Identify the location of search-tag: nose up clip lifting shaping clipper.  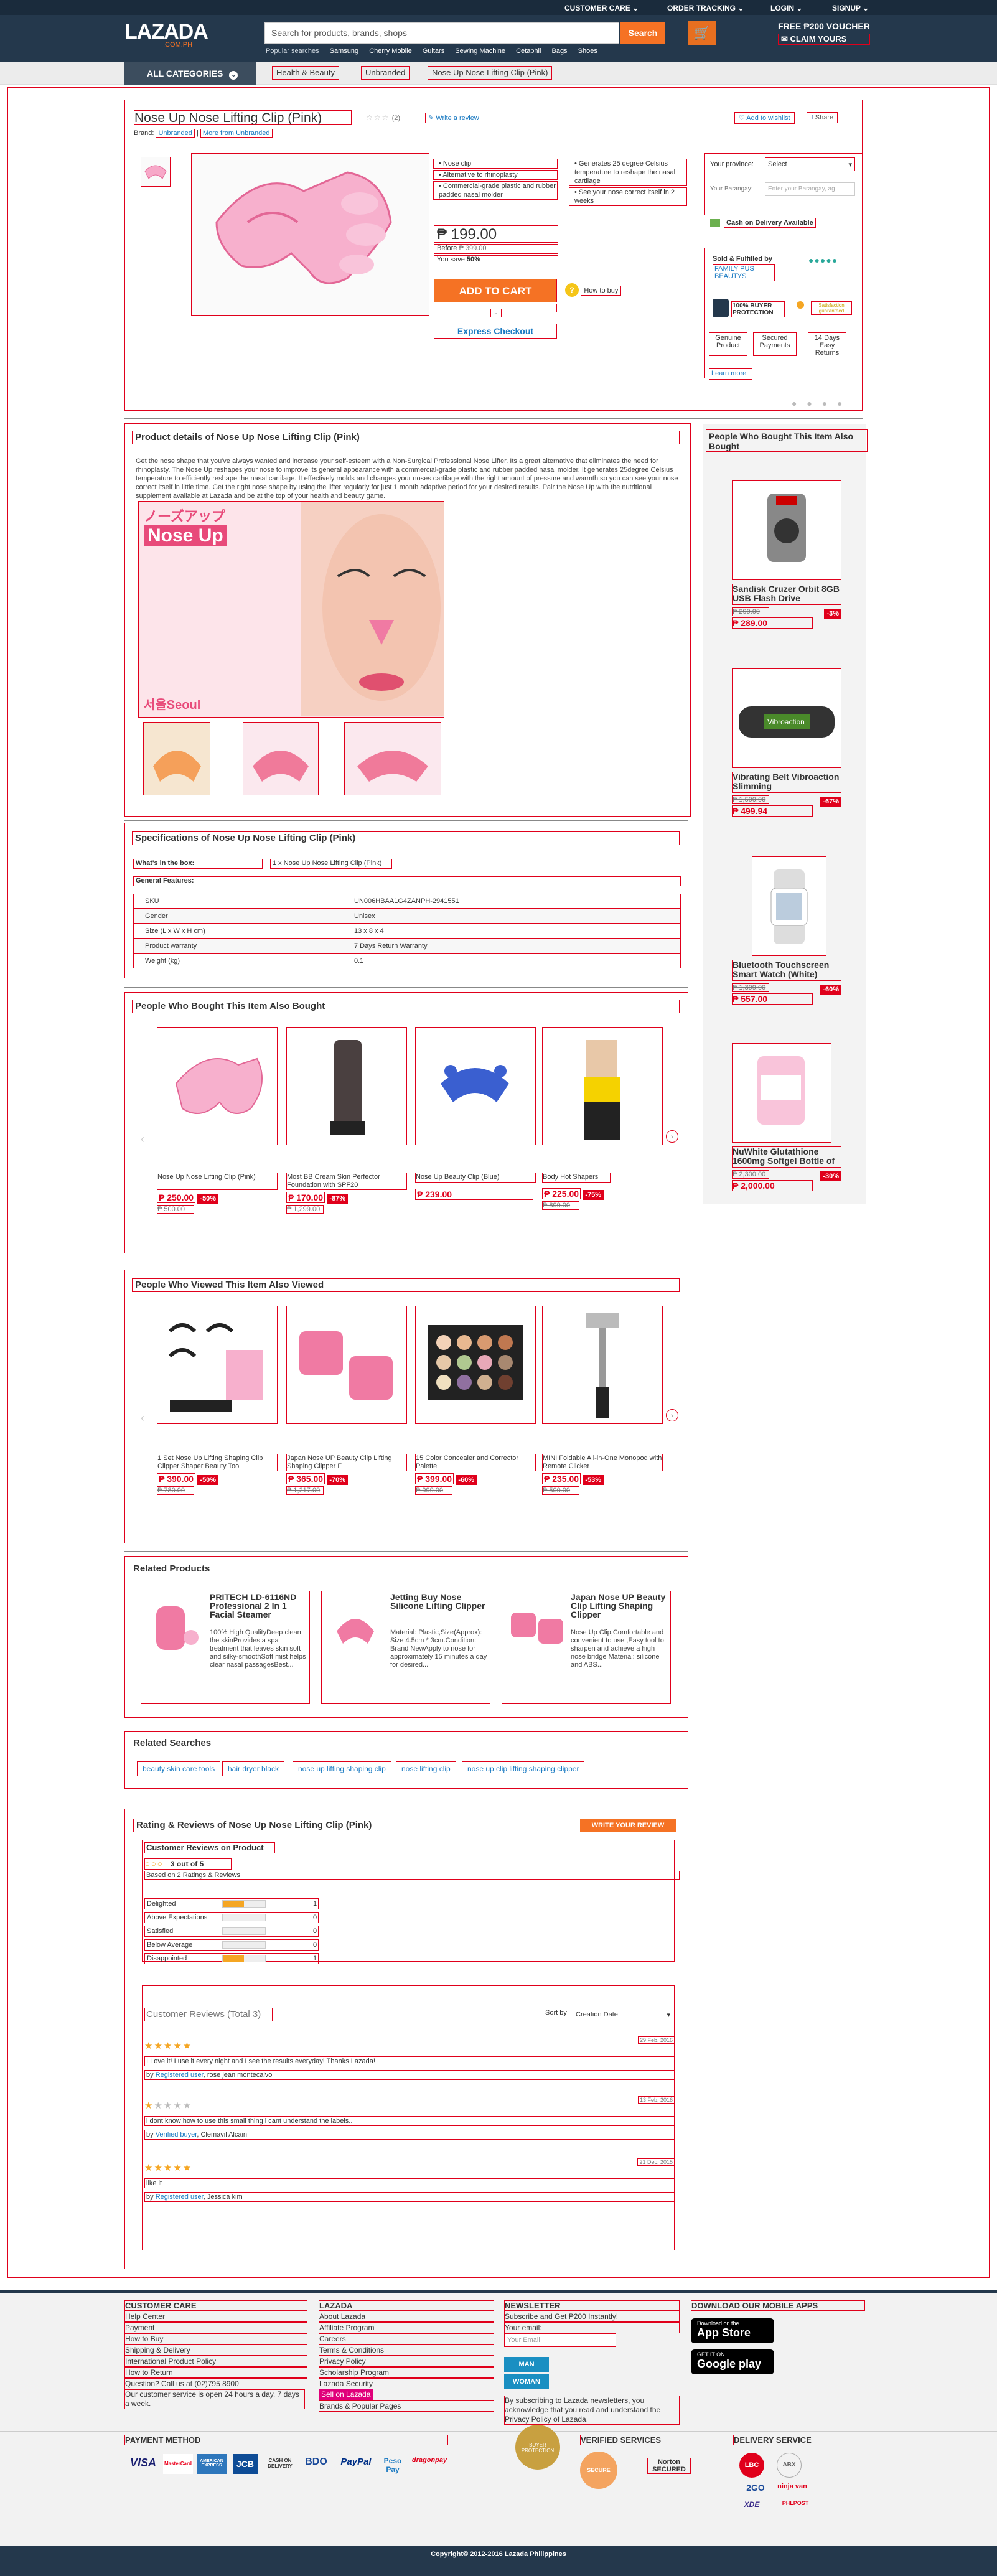
(523, 1768).